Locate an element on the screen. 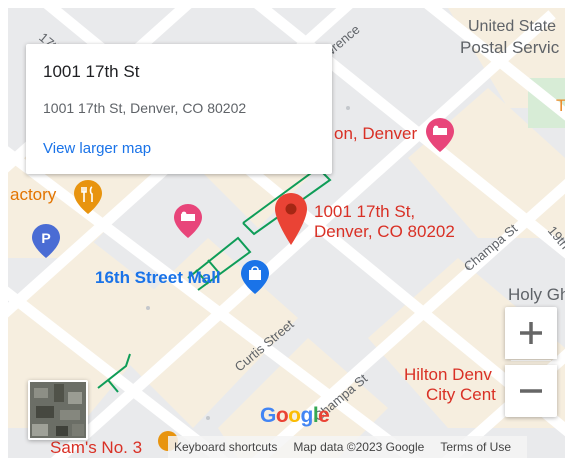 The image size is (573, 466). hilton-label-line2: City Cent is located at coordinates (461, 395).